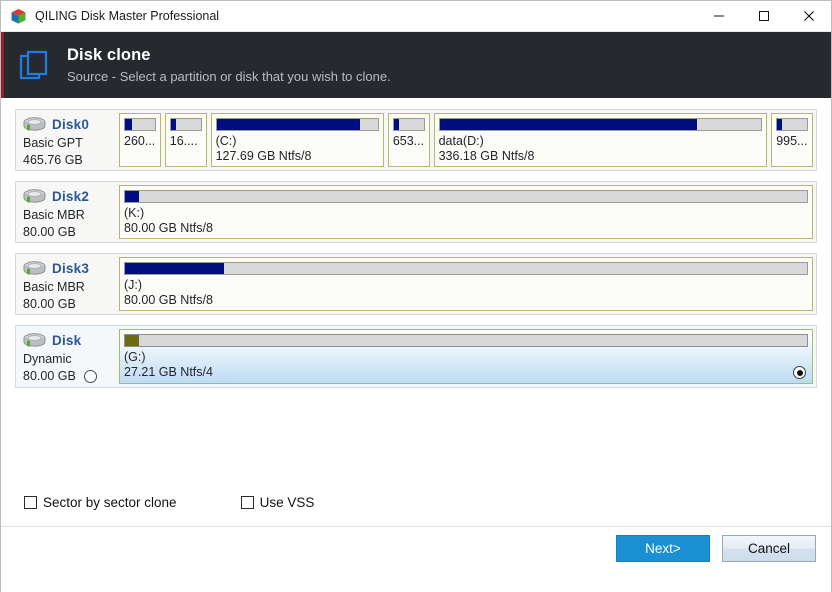 This screenshot has height=592, width=832. Describe the element at coordinates (226, 141) in the screenshot. I see `partition-label: (C:)` at that location.